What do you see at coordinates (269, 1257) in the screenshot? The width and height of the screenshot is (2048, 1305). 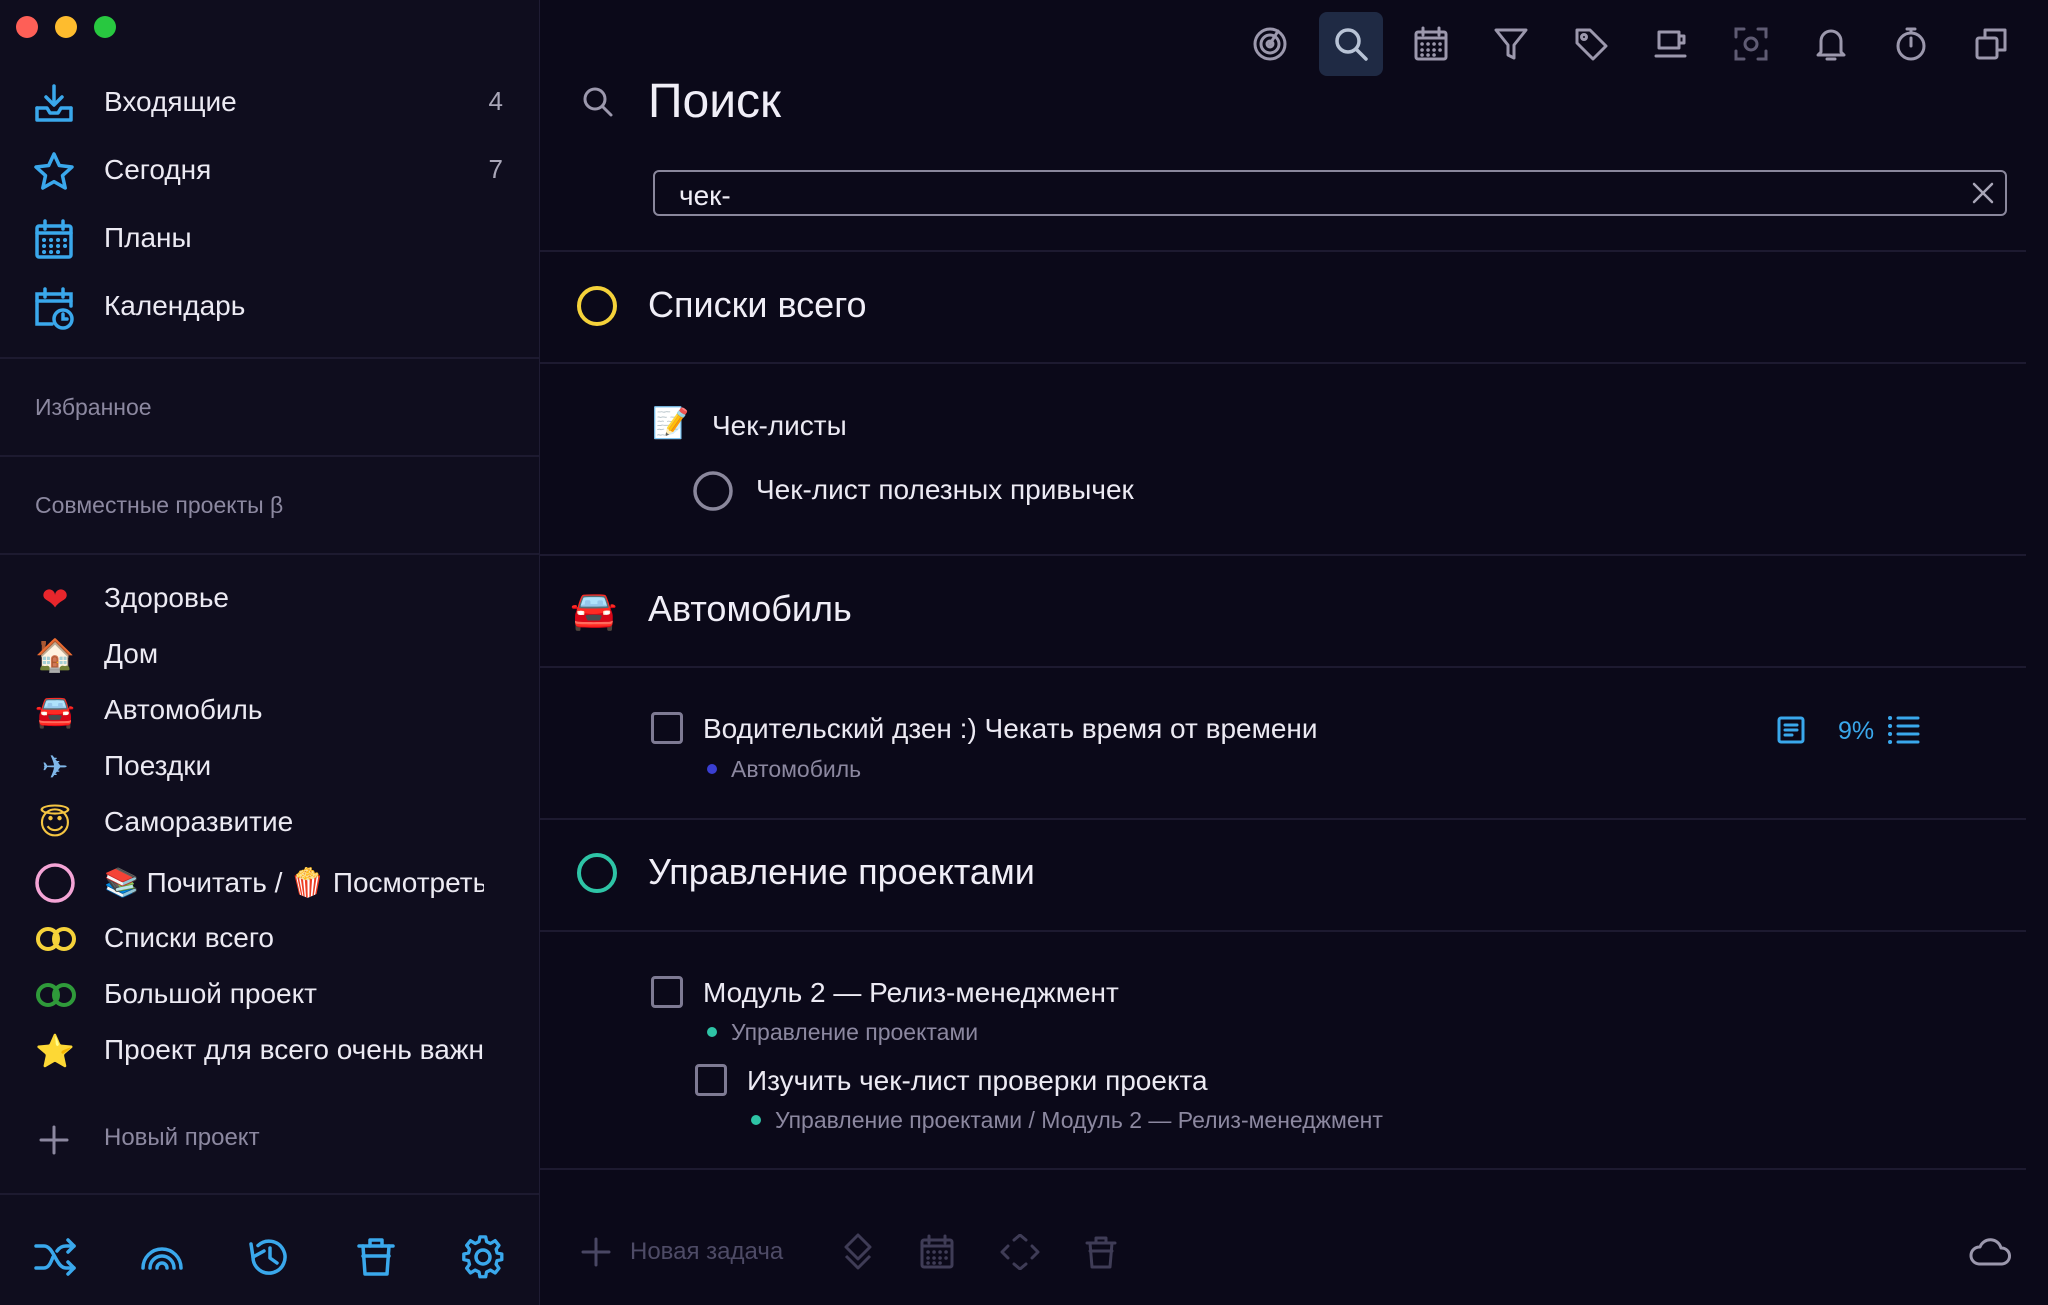 I see `history-icon` at bounding box center [269, 1257].